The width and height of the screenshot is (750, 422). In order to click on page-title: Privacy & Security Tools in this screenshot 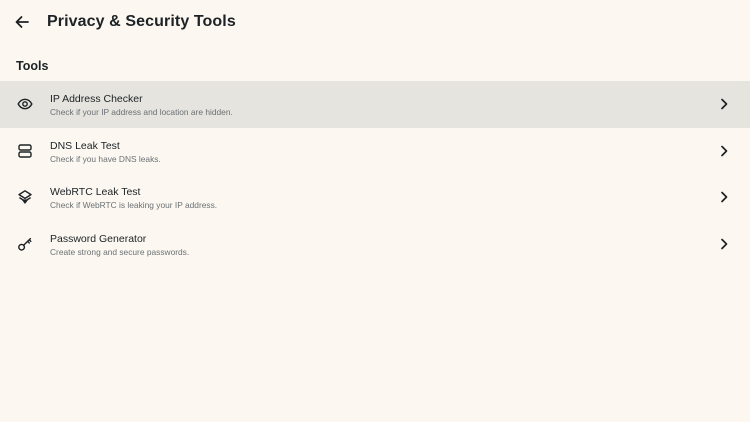, I will do `click(141, 21)`.